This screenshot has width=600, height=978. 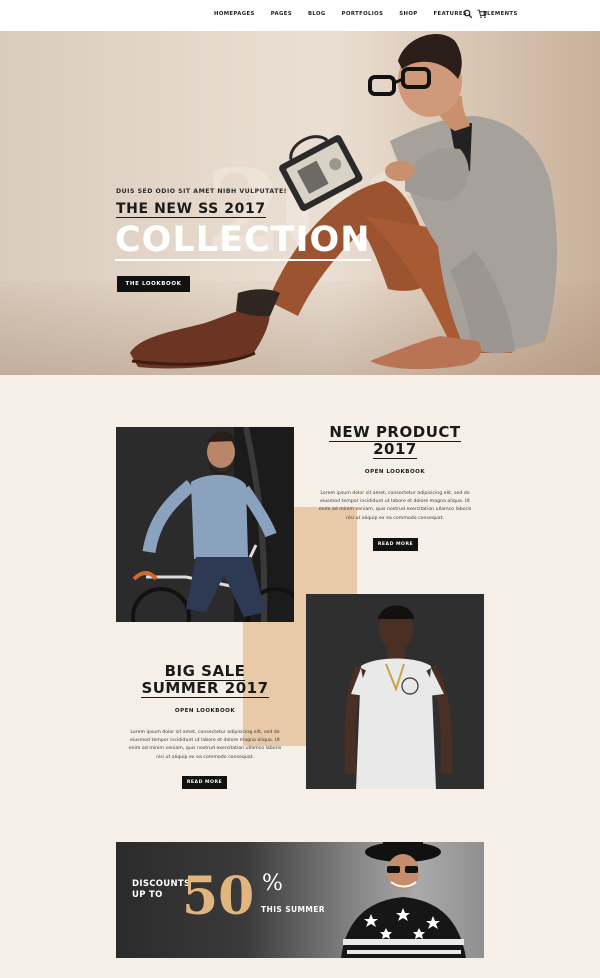 What do you see at coordinates (234, 14) in the screenshot?
I see `nav-homepages: HOMEPAGES` at bounding box center [234, 14].